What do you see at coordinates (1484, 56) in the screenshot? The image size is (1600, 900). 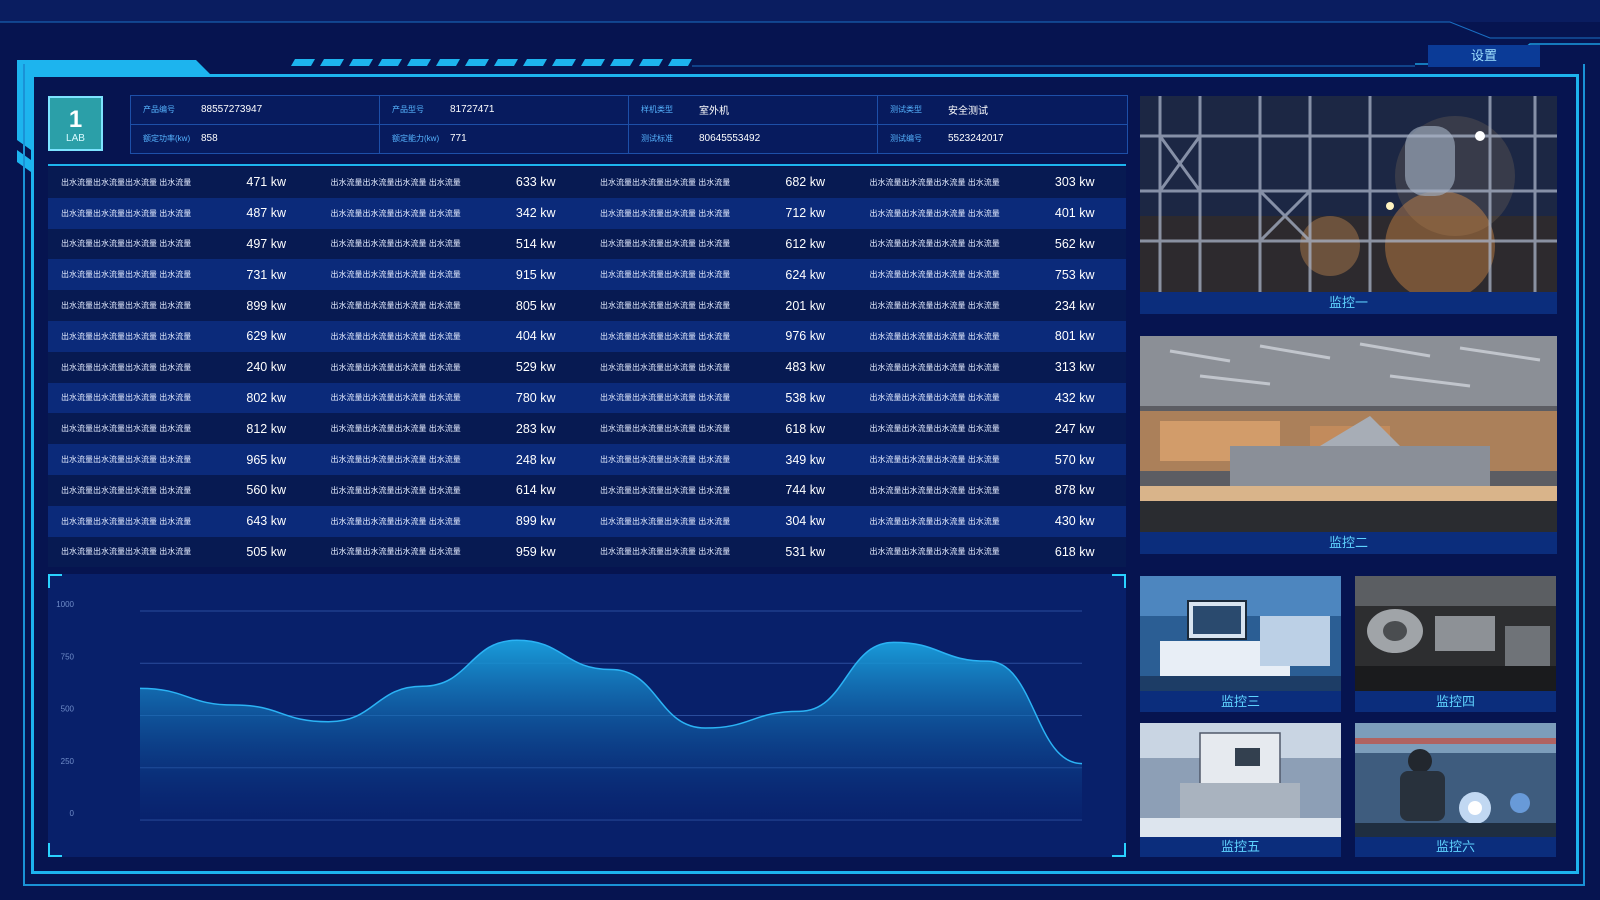 I see `settings-button: 设置` at bounding box center [1484, 56].